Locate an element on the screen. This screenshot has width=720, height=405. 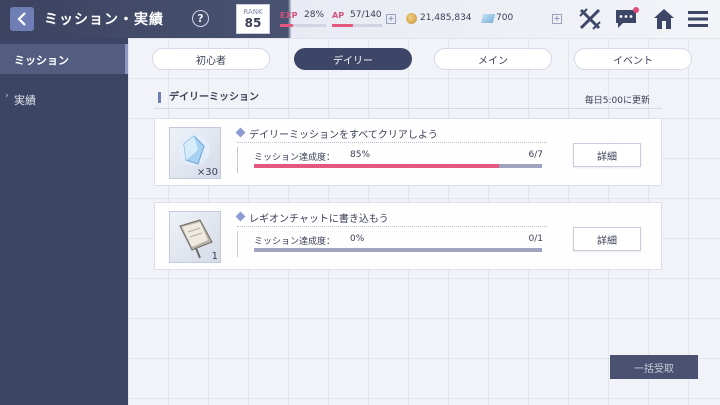
update-time-text: 毎日5:00に更新 is located at coordinates (617, 101).